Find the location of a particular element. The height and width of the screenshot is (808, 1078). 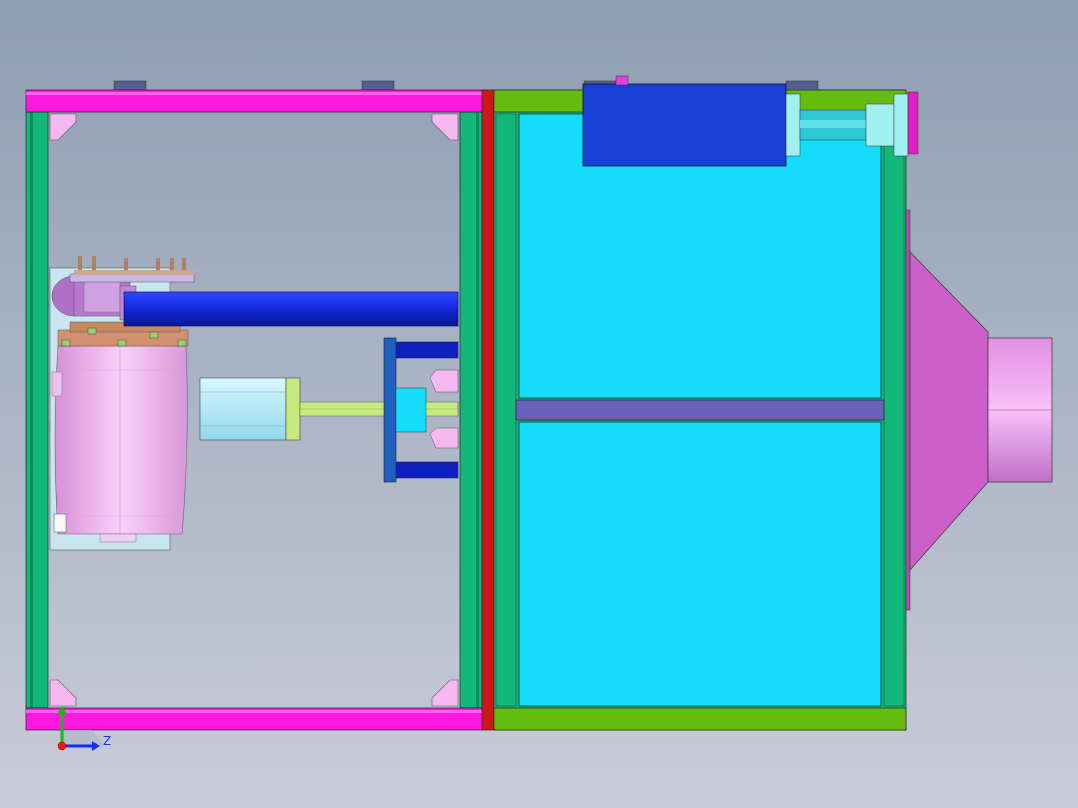

coupling-plate is located at coordinates (901, 125).